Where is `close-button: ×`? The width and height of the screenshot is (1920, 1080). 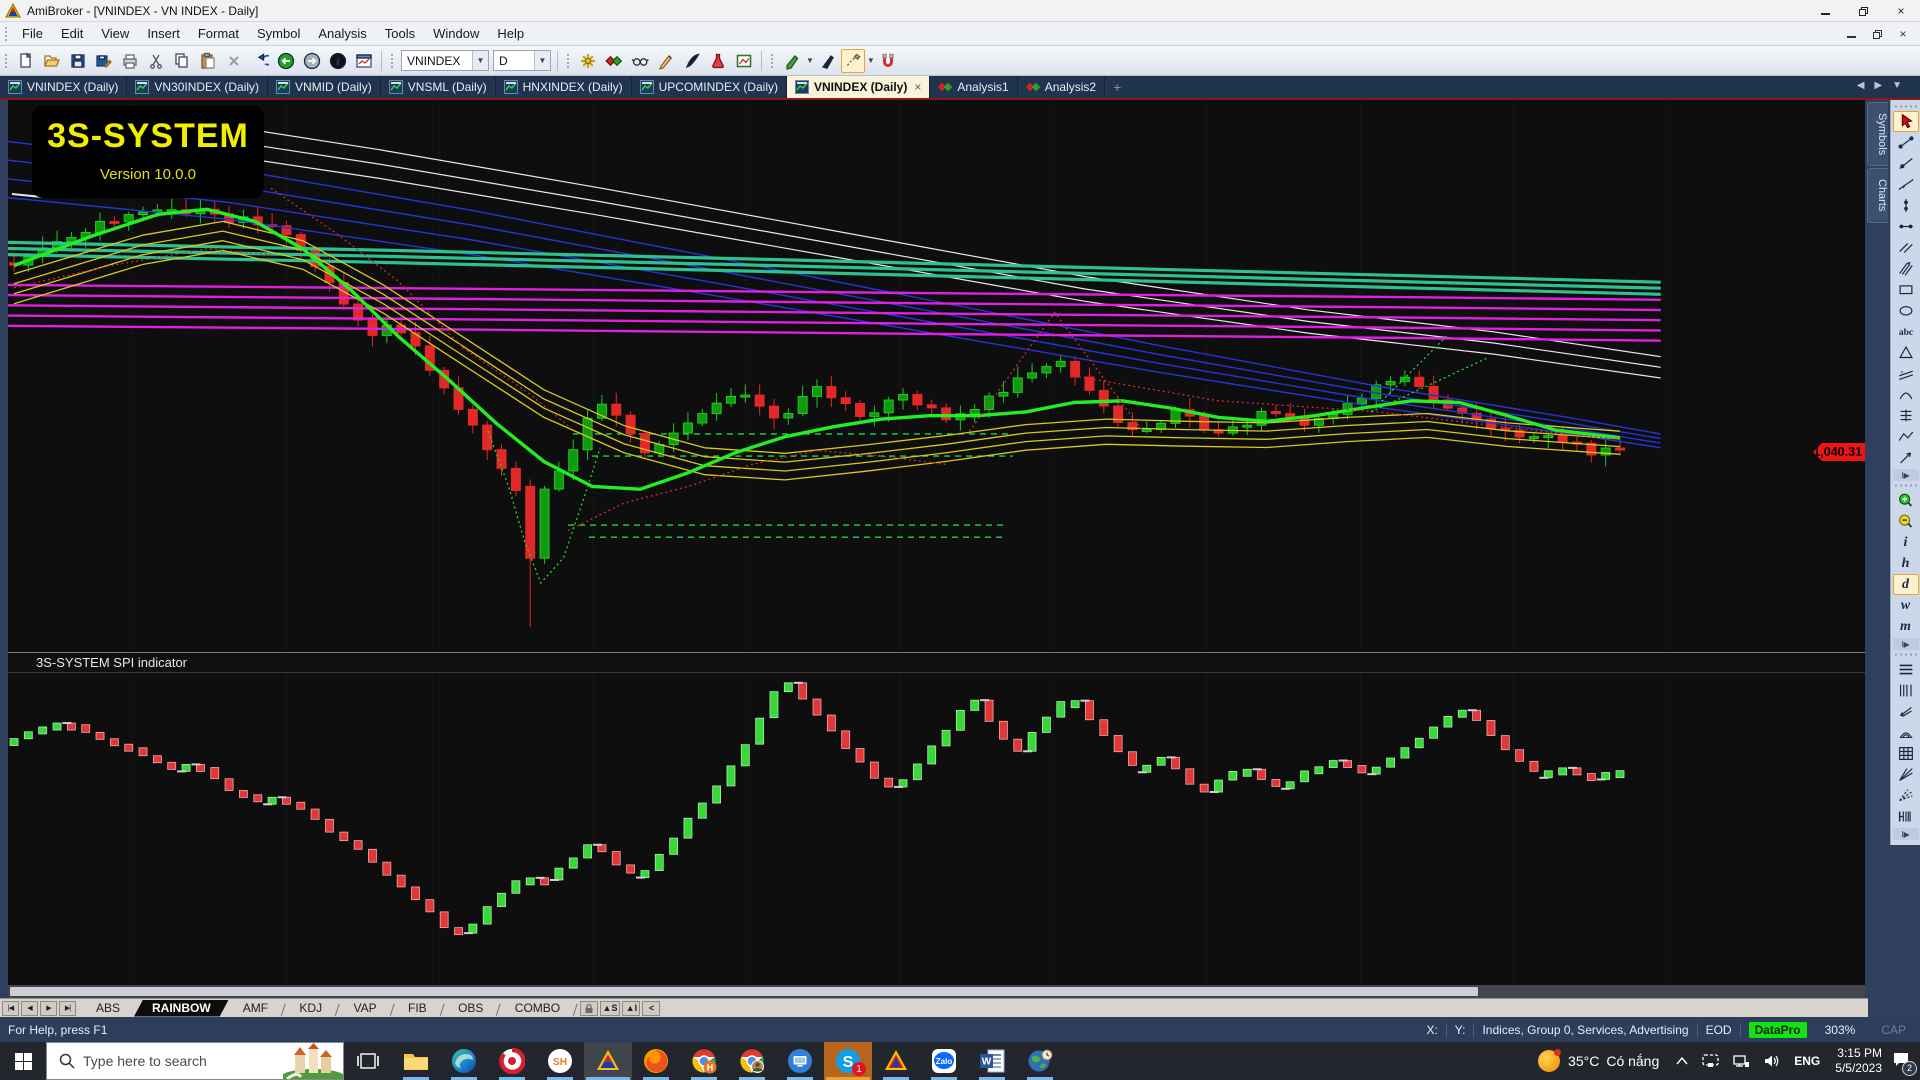
close-button: × is located at coordinates (1901, 11).